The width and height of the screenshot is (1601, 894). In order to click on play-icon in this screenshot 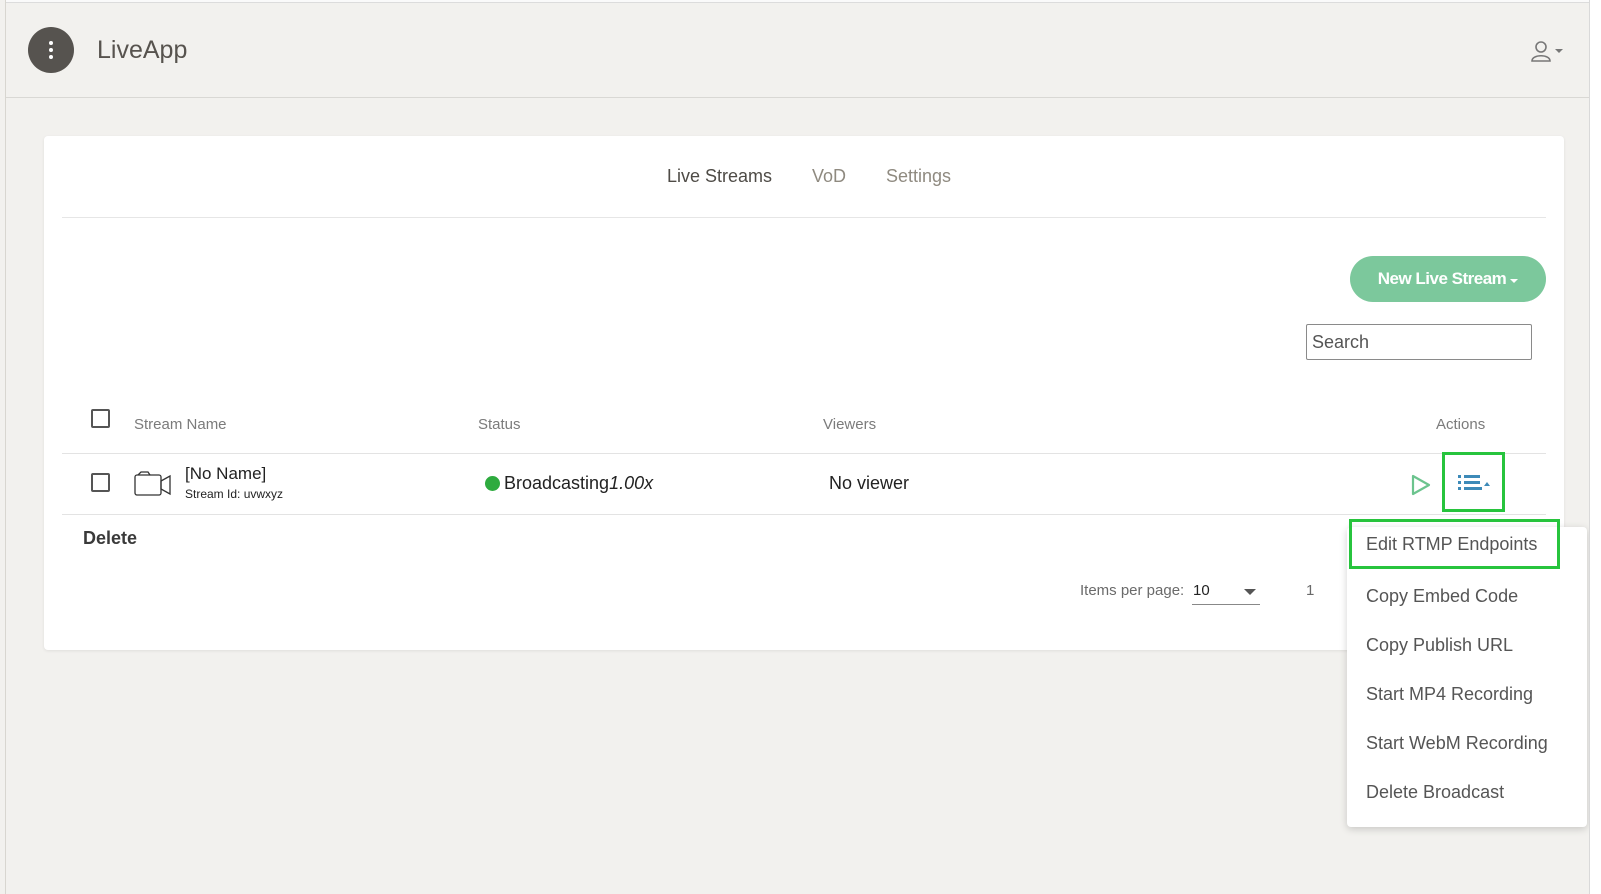, I will do `click(1421, 485)`.